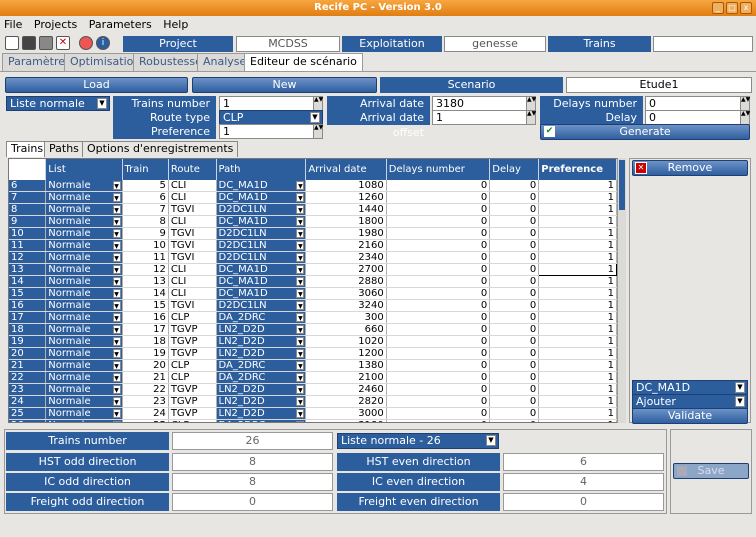 This screenshot has width=756, height=537. I want to click on table-row: 14 Normale ▼ 13 CLI DC_MA1D ▼ 2880 0 0 1, so click(313, 282).